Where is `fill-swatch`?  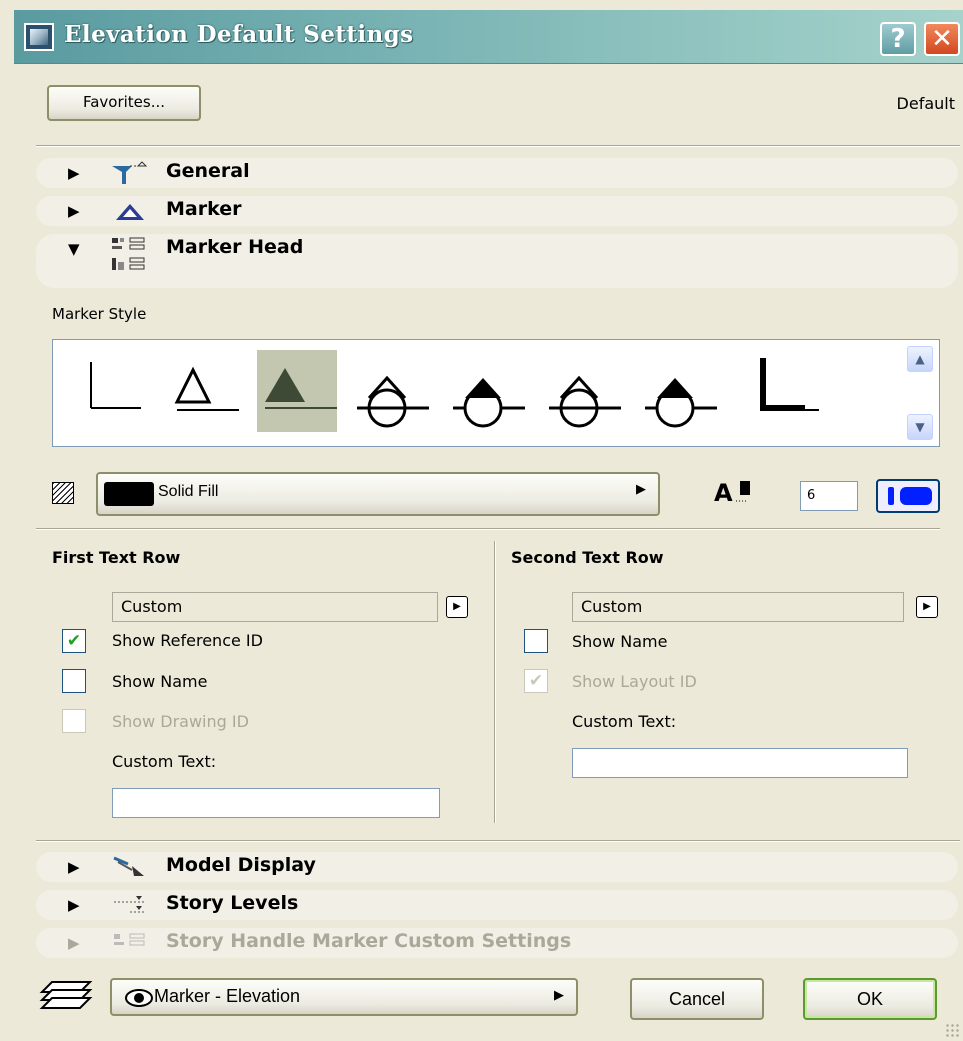 fill-swatch is located at coordinates (129, 494).